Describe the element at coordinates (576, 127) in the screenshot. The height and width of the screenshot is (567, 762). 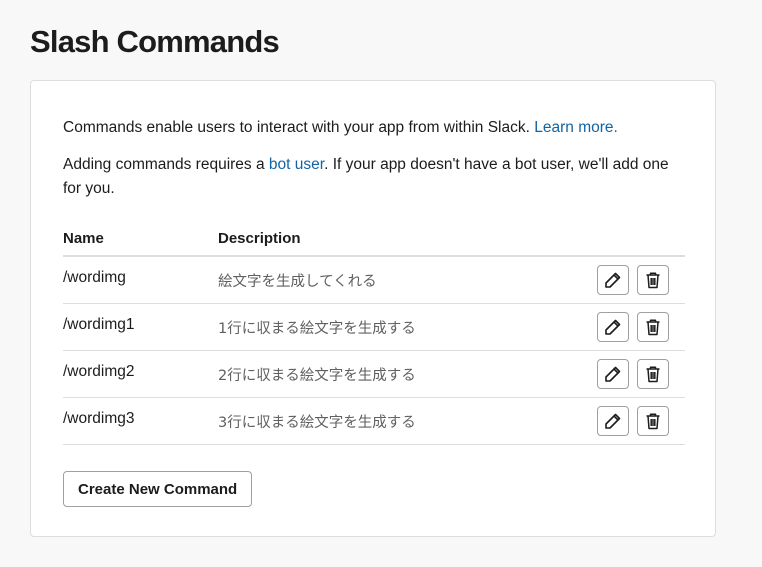
I see `learn-more-link: Learn more.` at that location.